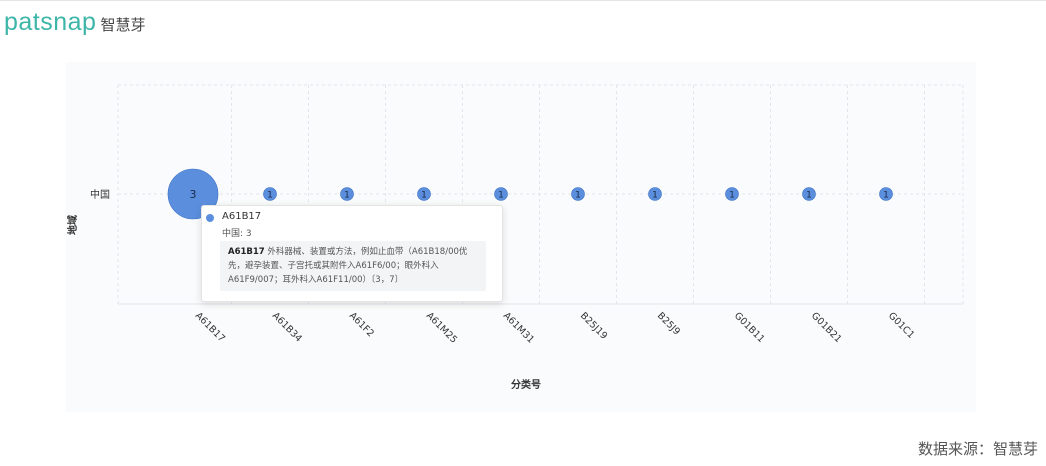 Image resolution: width=1046 pixels, height=466 pixels. I want to click on bubble-value-label: 3, so click(193, 194).